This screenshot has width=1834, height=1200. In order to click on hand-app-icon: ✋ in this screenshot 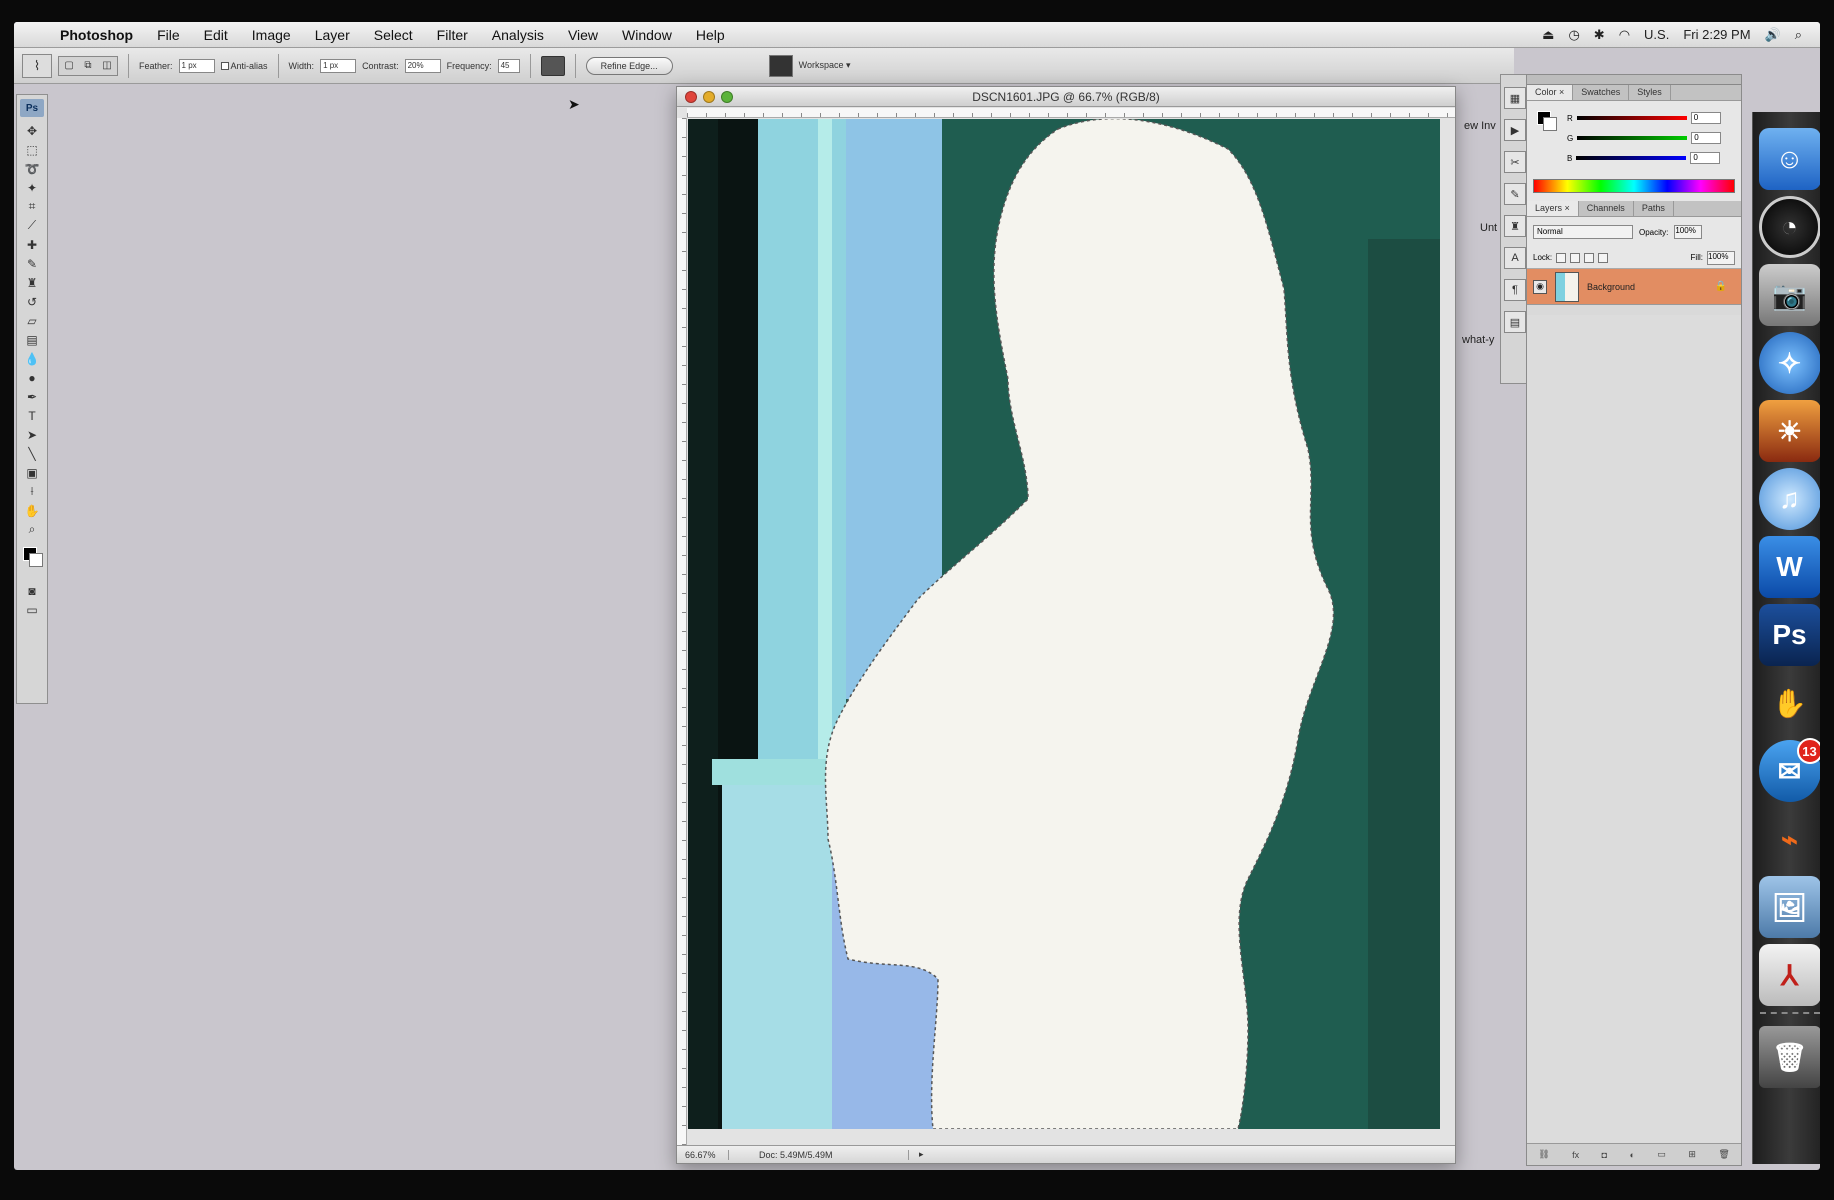, I will do `click(1790, 703)`.